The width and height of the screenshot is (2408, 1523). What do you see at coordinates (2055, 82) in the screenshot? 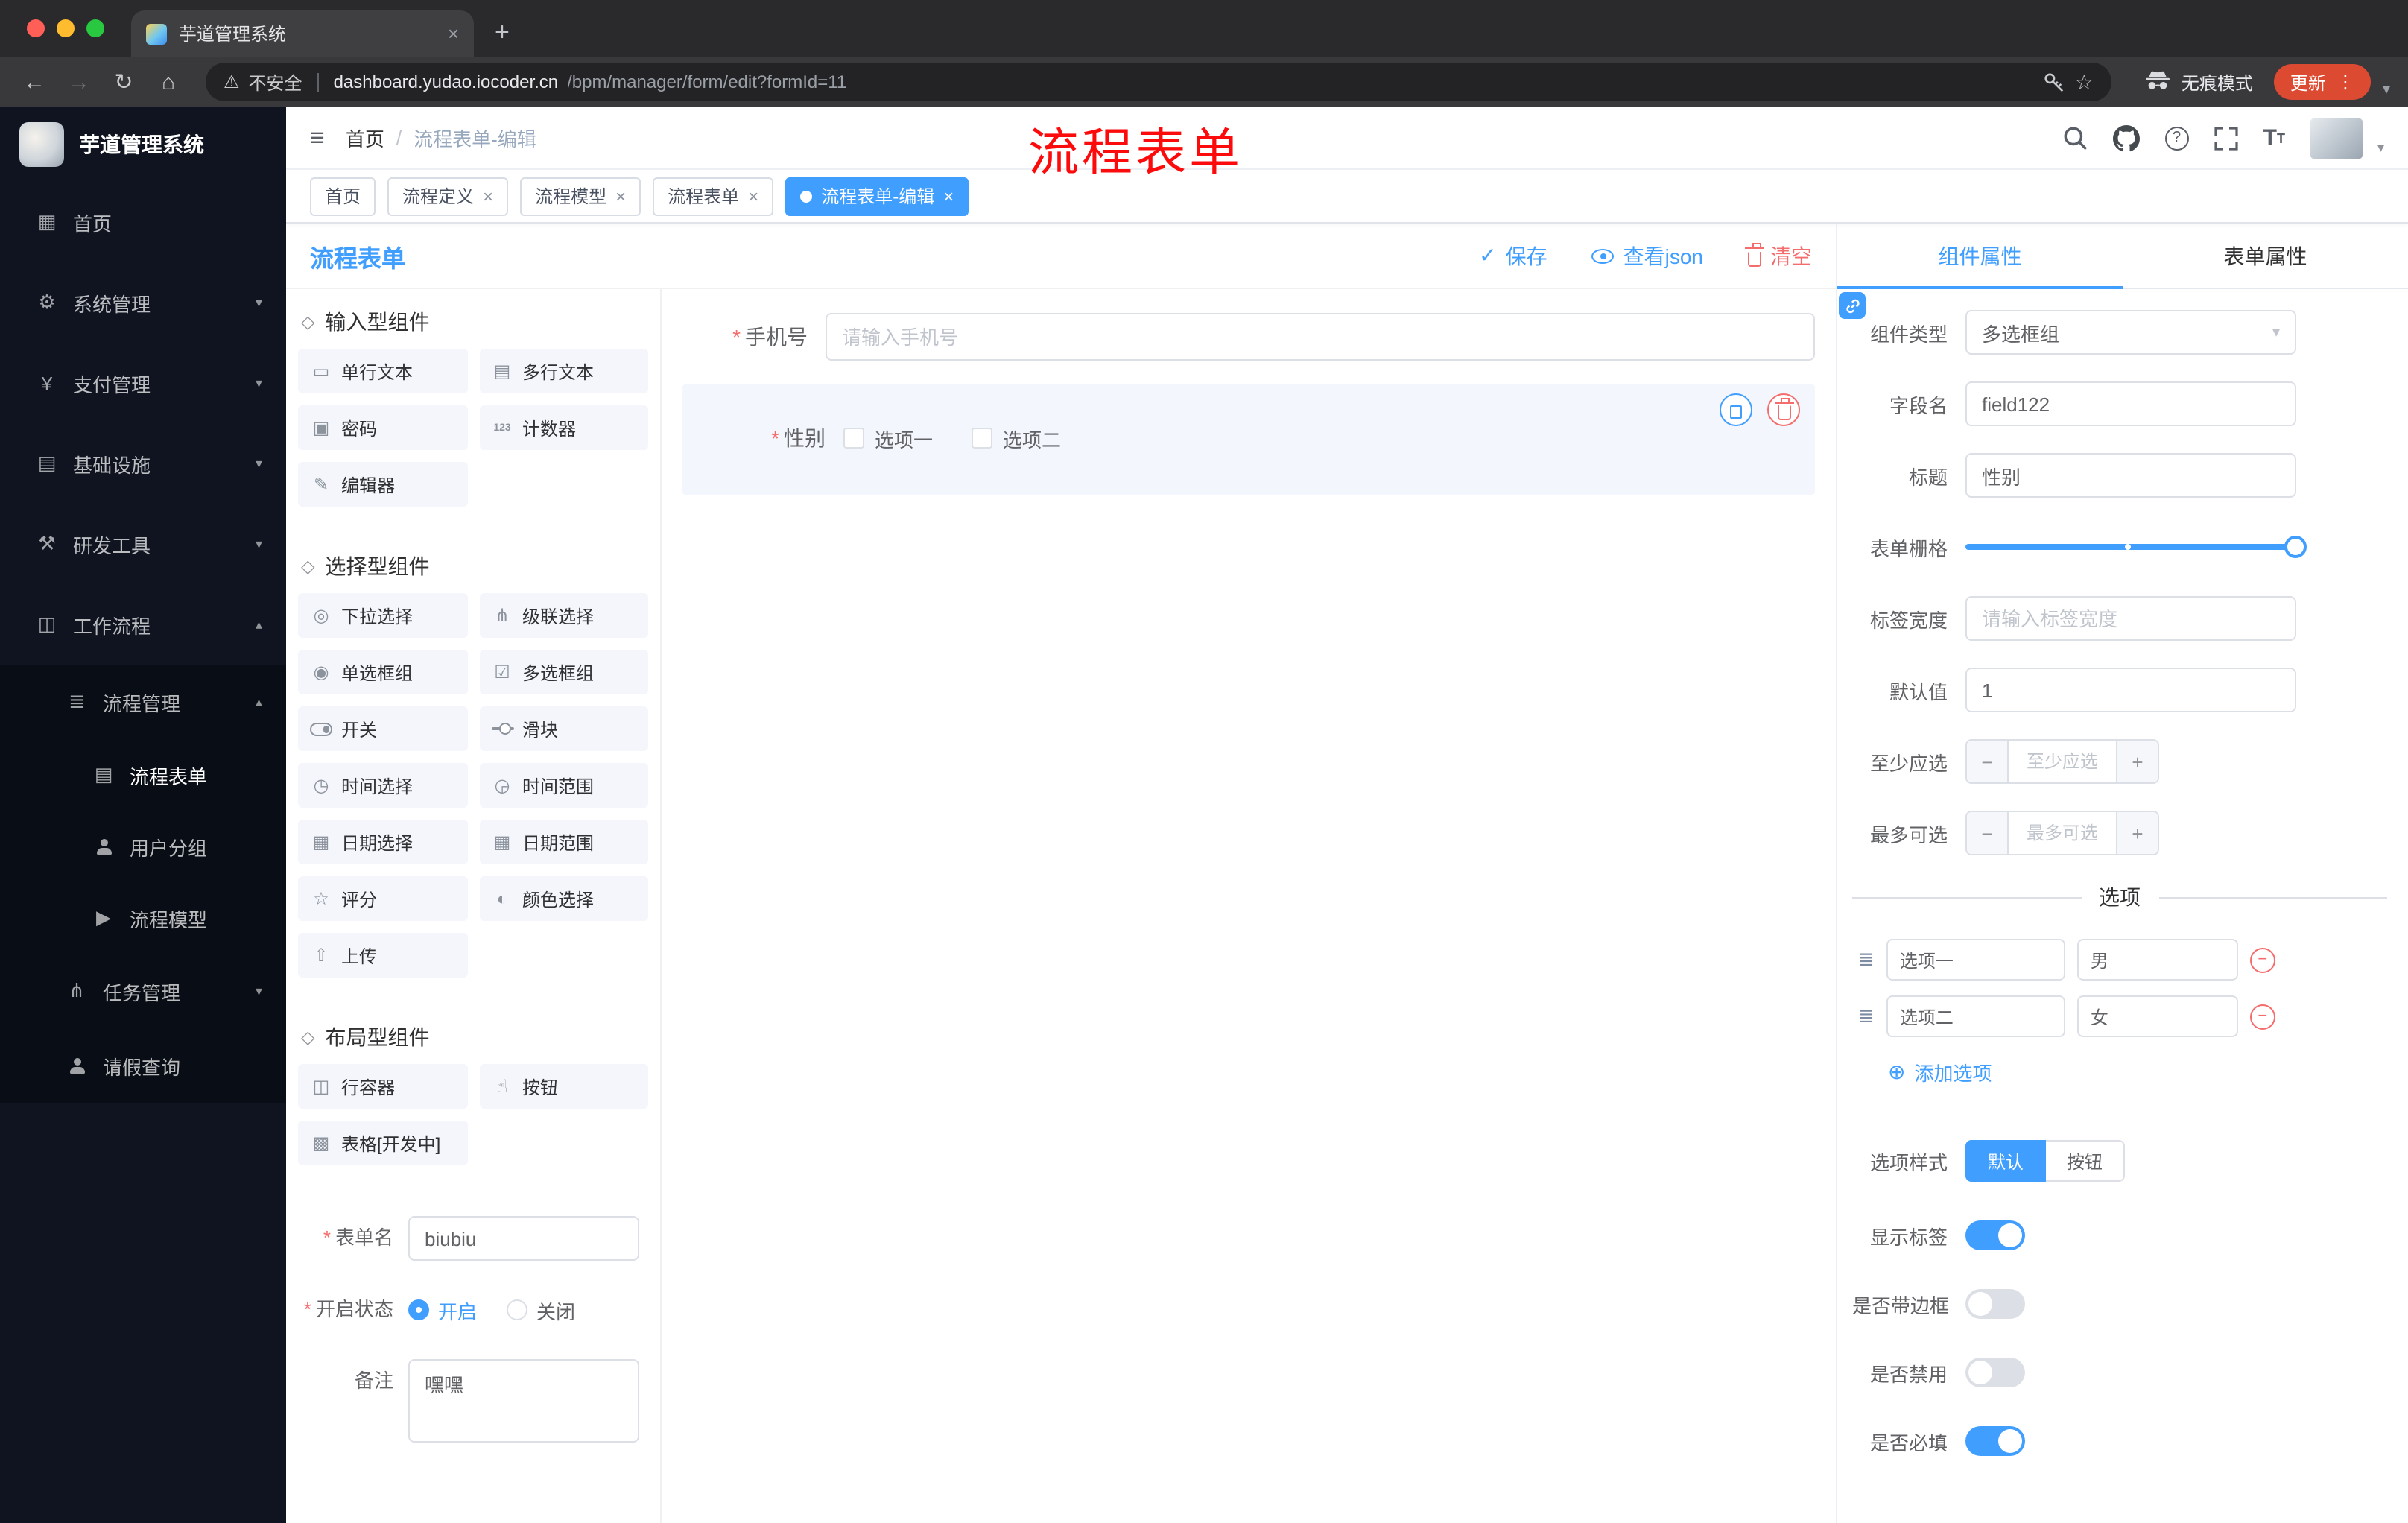
I see `password-key-icon` at bounding box center [2055, 82].